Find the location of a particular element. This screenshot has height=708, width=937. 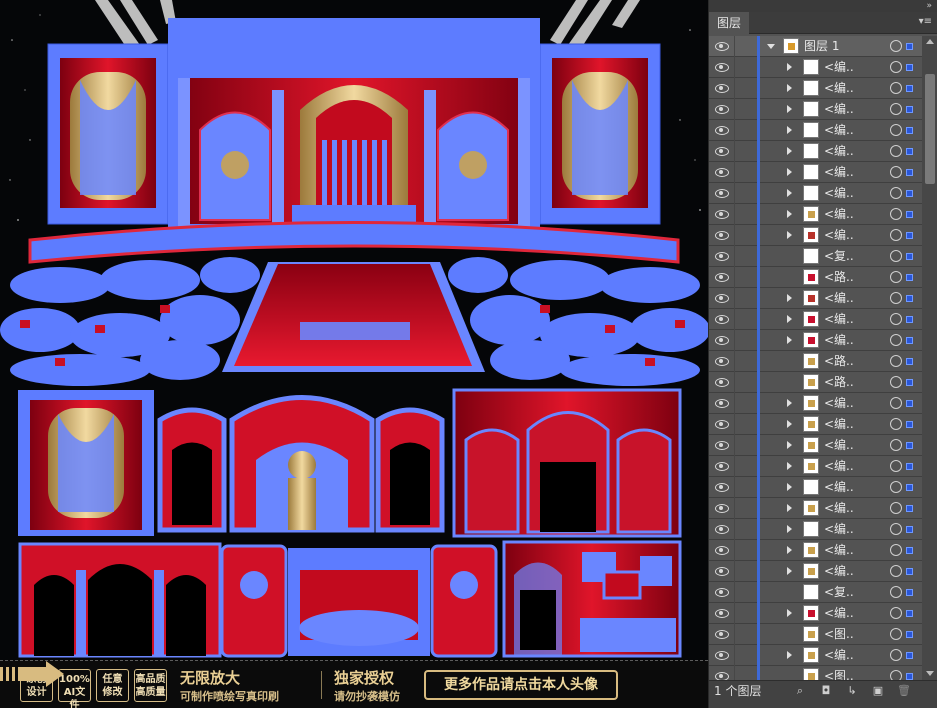

panel-menu-icon: ▾≡ is located at coordinates (925, 22).